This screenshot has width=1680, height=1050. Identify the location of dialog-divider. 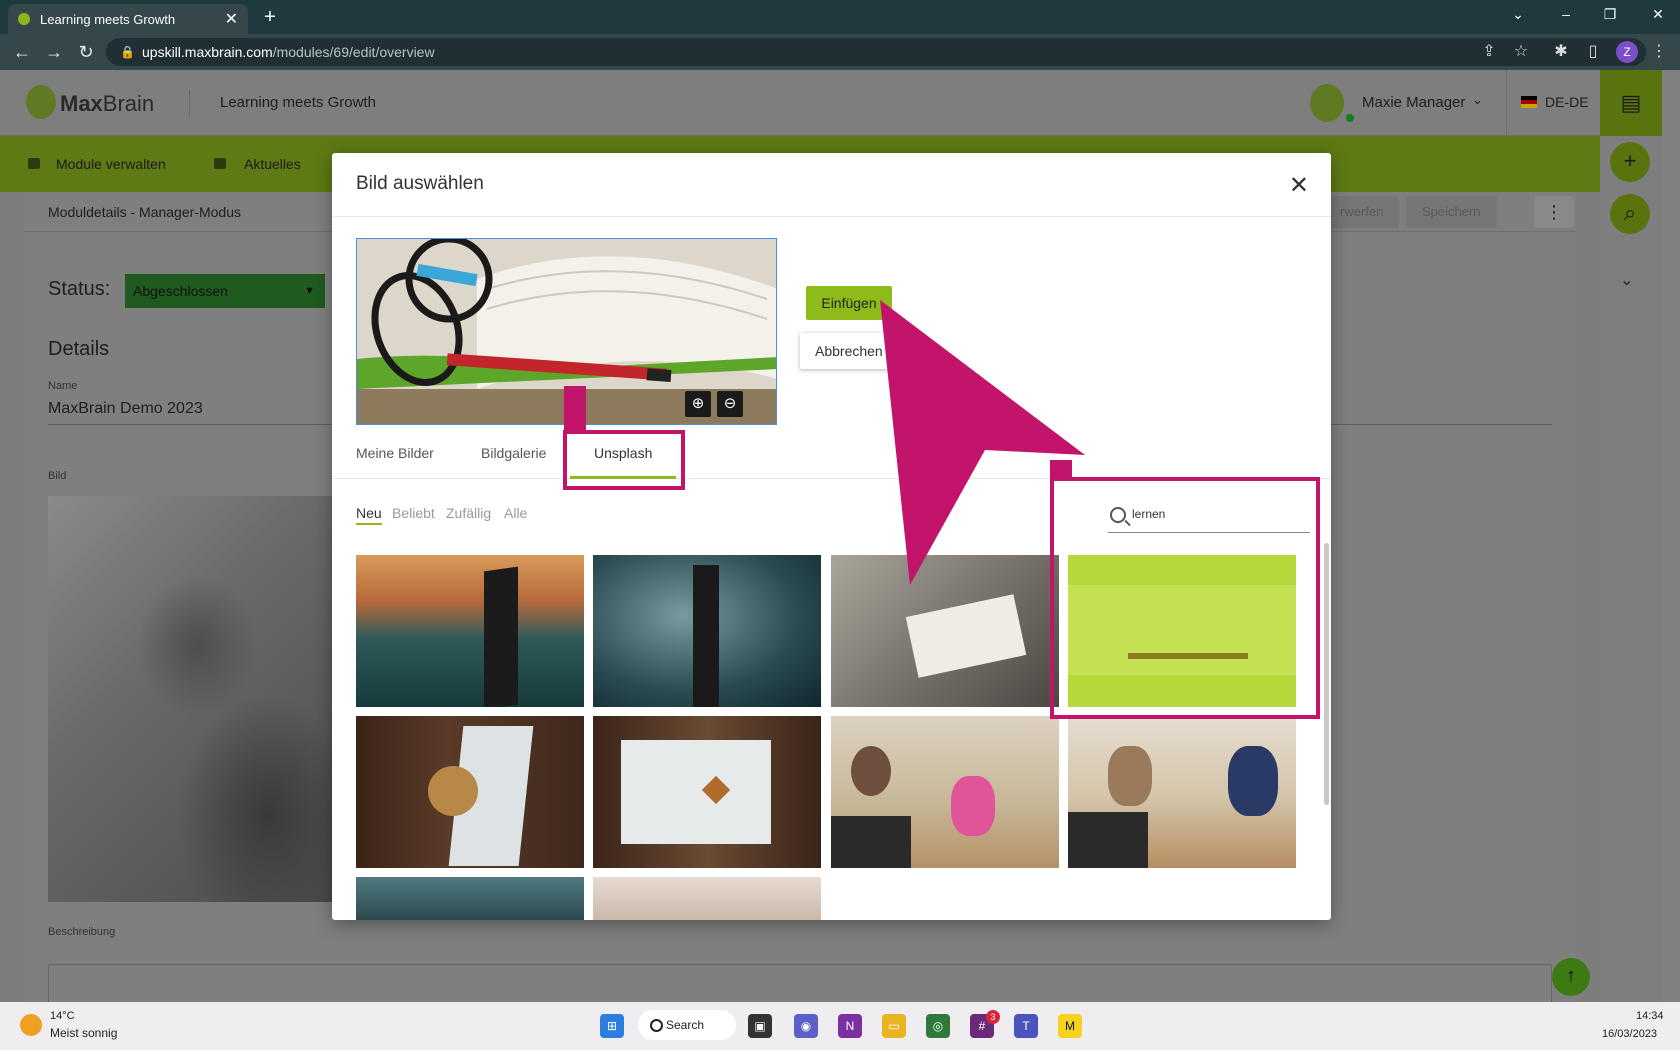
(831, 216).